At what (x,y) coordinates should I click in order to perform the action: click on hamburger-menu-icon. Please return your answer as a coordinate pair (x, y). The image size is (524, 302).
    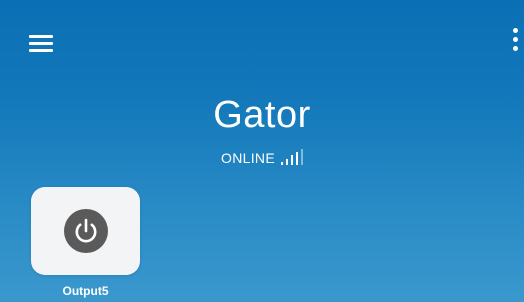
    Looking at the image, I should click on (41, 43).